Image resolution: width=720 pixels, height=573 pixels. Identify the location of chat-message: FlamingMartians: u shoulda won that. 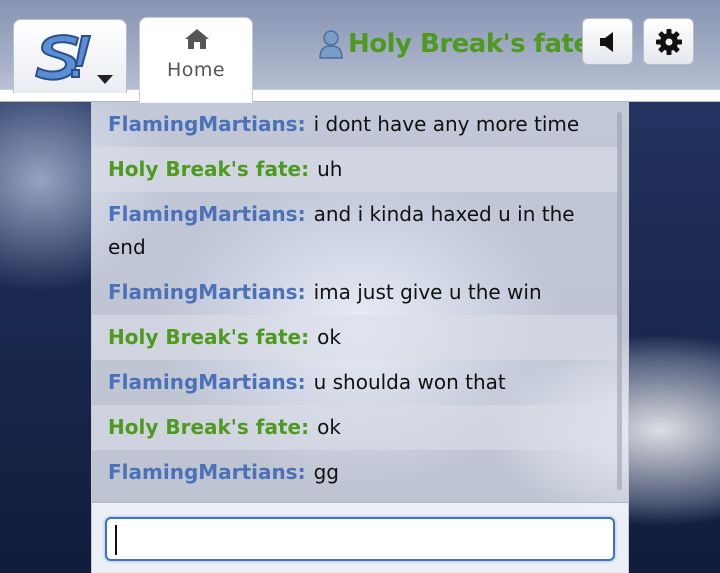
(355, 382).